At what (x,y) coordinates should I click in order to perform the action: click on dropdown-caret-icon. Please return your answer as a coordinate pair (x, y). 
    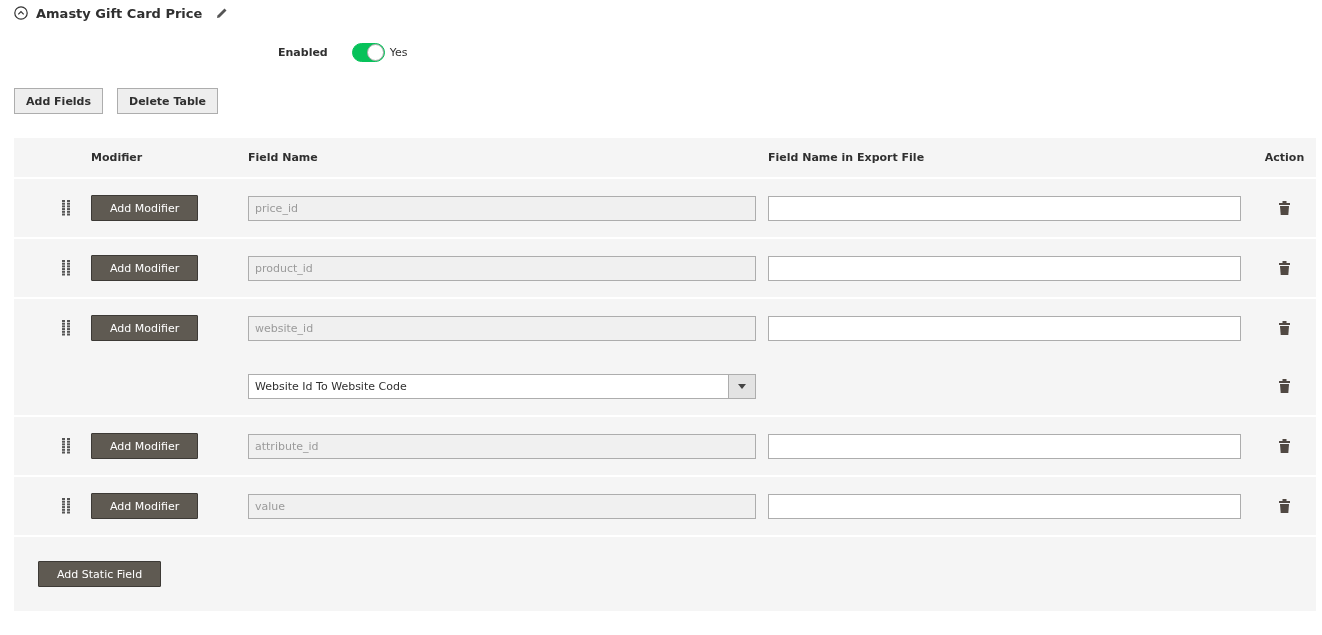
    Looking at the image, I should click on (742, 386).